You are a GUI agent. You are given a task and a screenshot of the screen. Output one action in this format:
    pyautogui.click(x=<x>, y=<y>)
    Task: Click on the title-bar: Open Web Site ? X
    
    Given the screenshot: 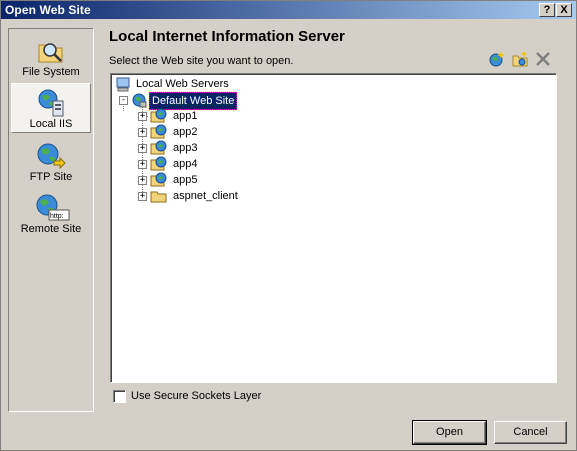 What is the action you would take?
    pyautogui.click(x=288, y=10)
    